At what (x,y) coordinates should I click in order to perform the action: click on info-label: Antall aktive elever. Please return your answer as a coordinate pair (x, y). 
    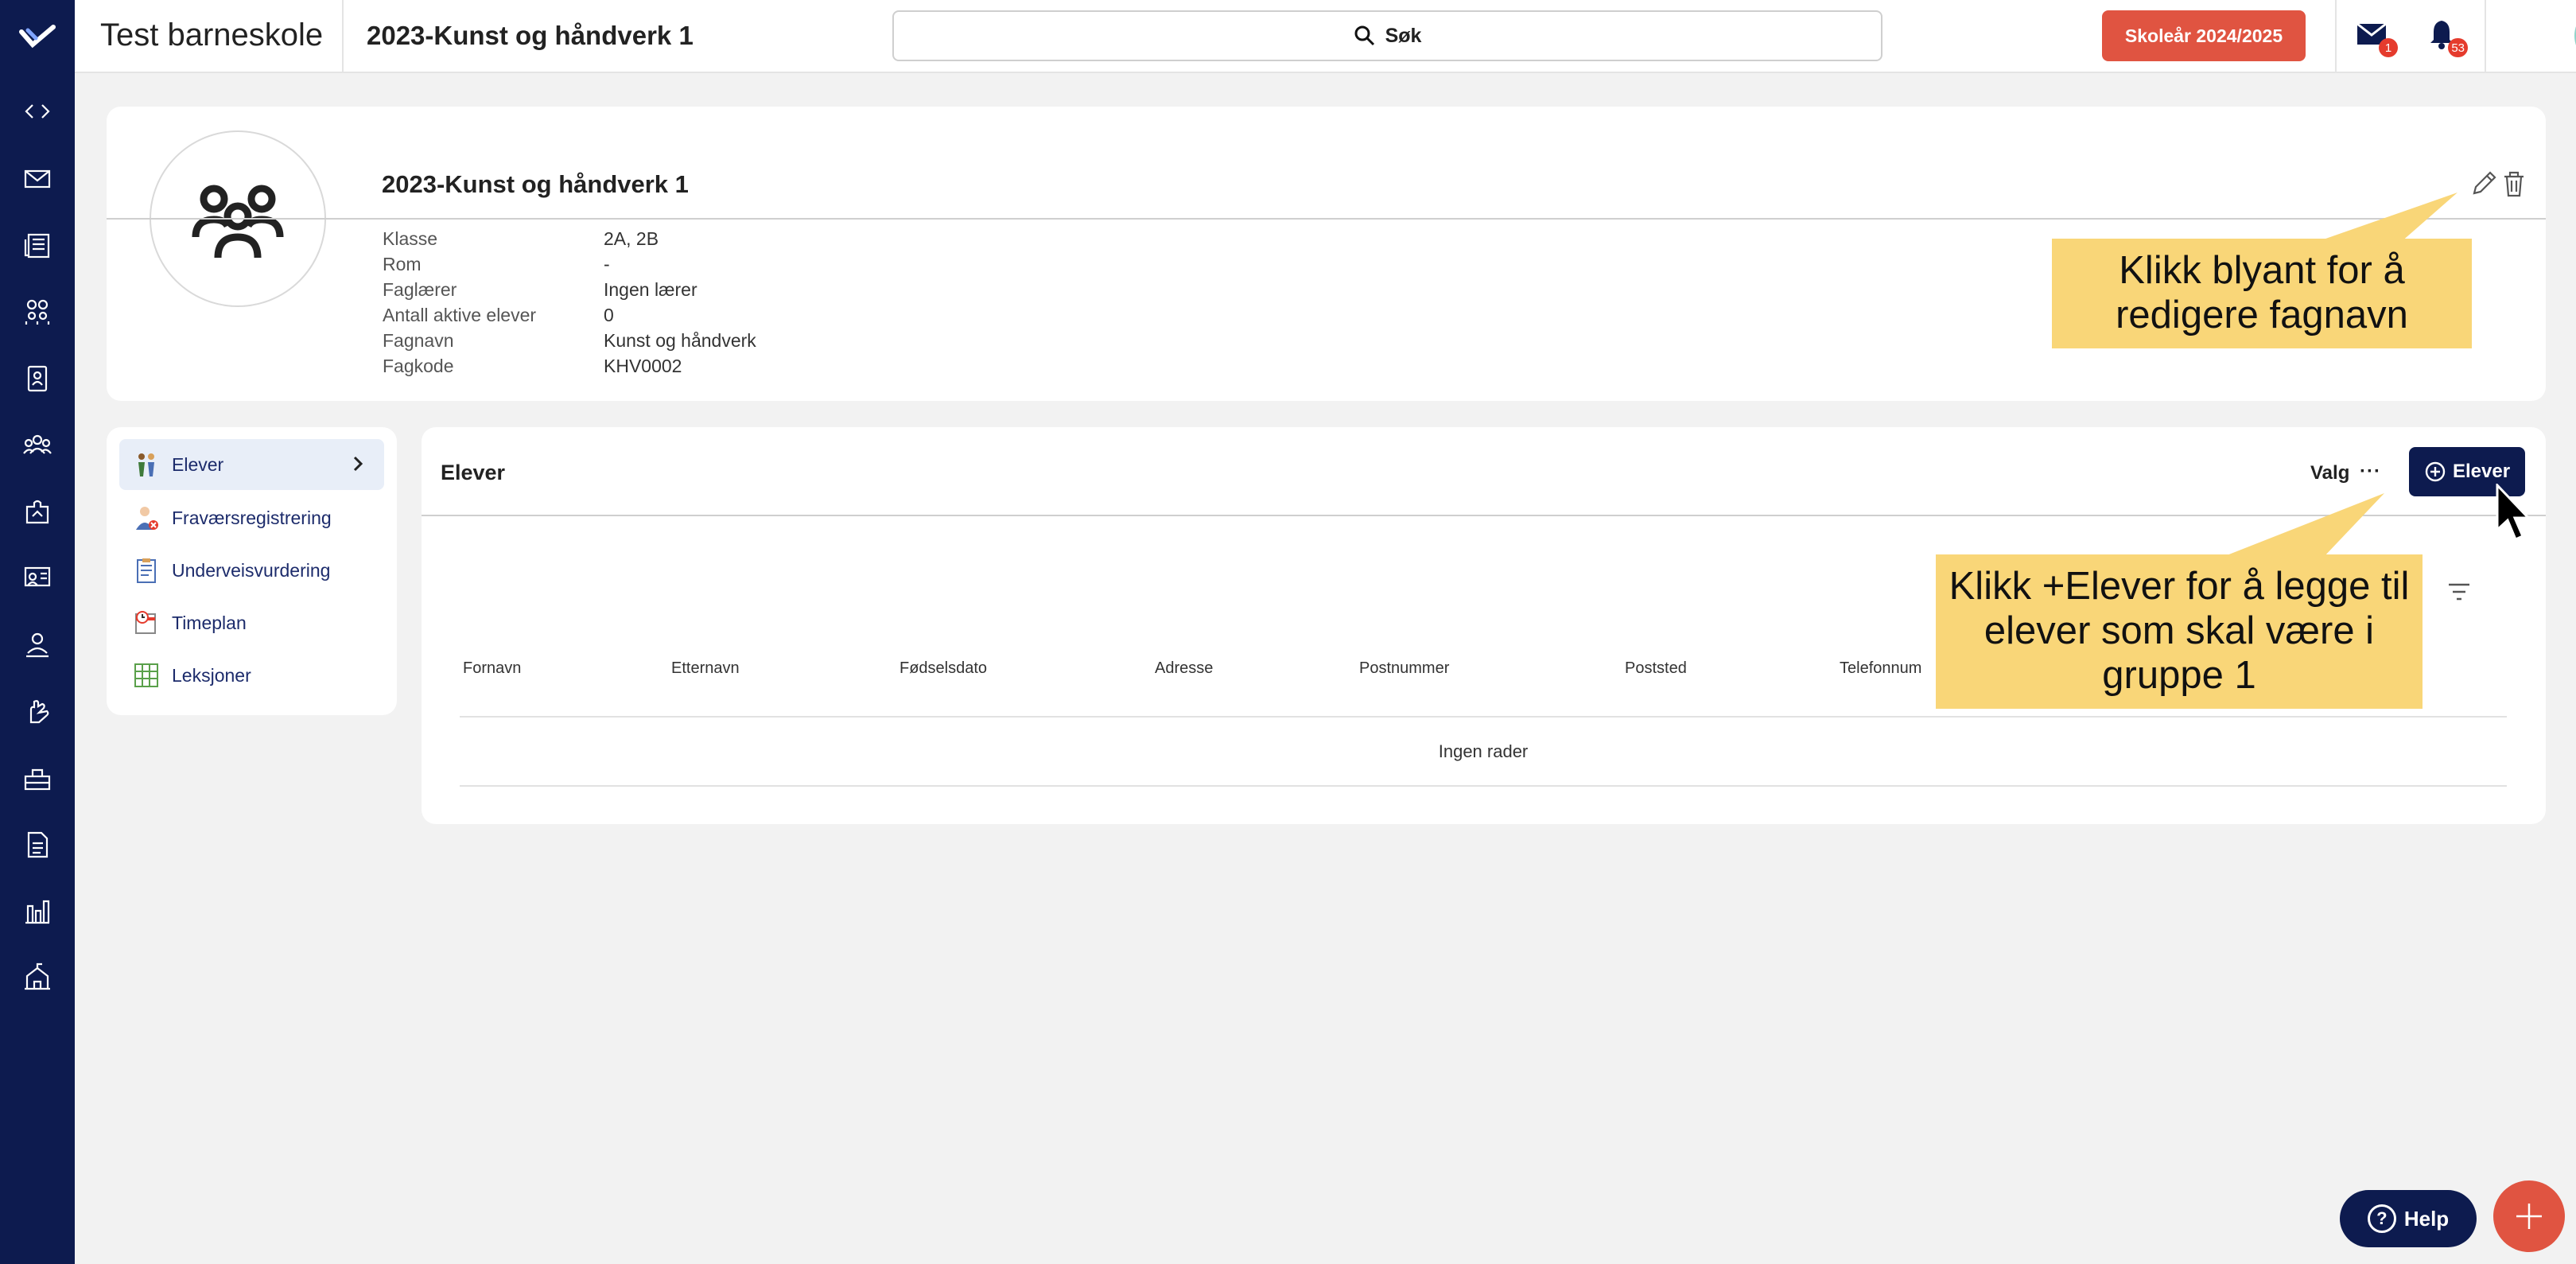
    Looking at the image, I should click on (460, 314).